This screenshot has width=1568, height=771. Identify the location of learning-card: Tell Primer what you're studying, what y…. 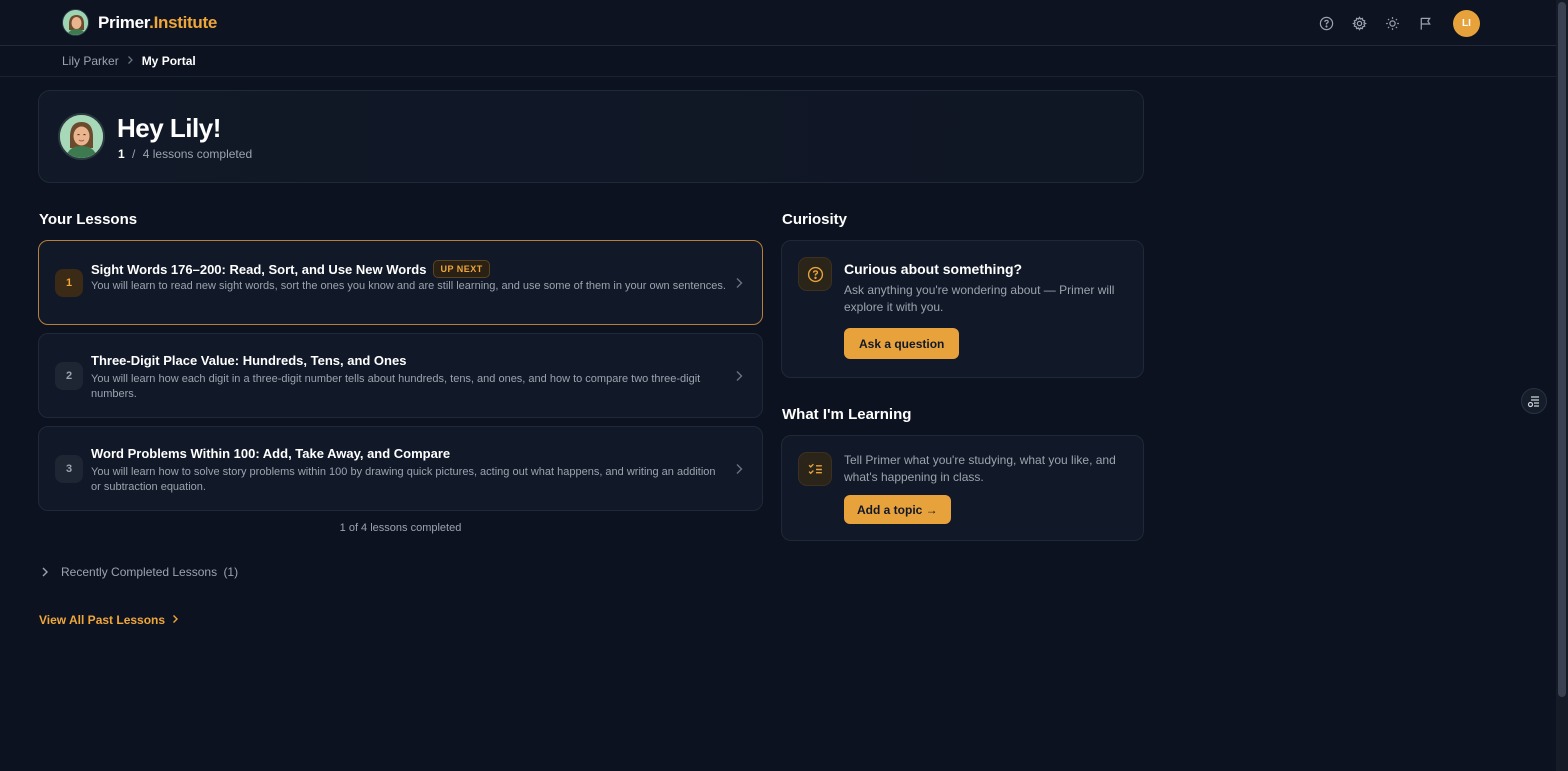
(962, 488).